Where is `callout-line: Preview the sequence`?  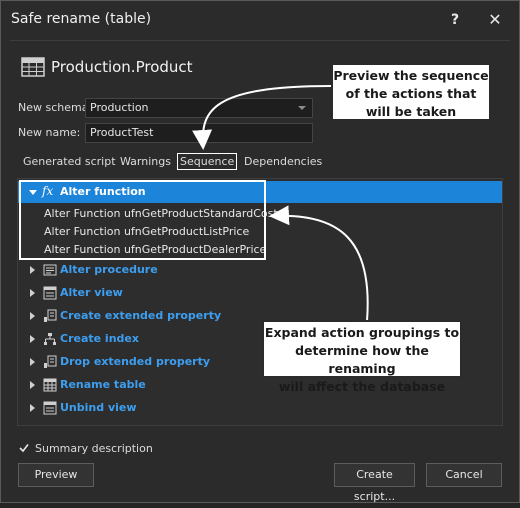
callout-line: Preview the sequence is located at coordinates (411, 75).